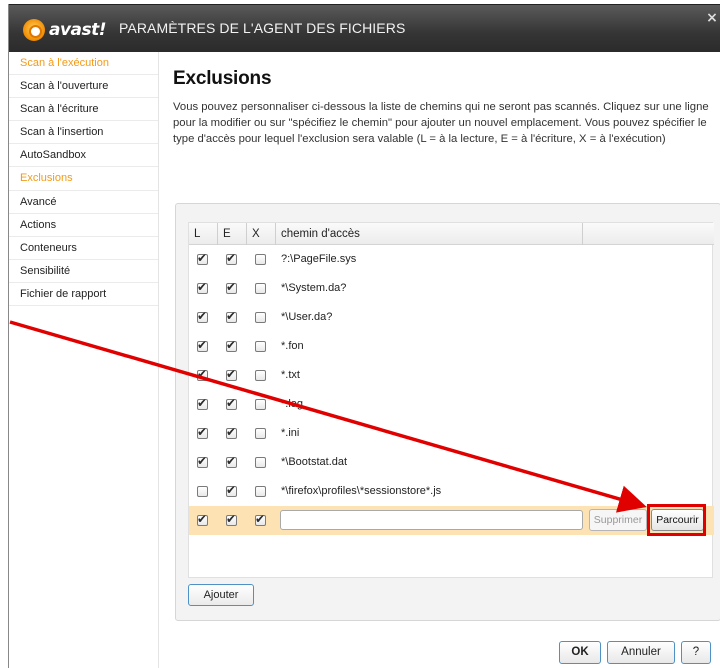  Describe the element at coordinates (78, 30) in the screenshot. I see `logo-text: avast!` at that location.